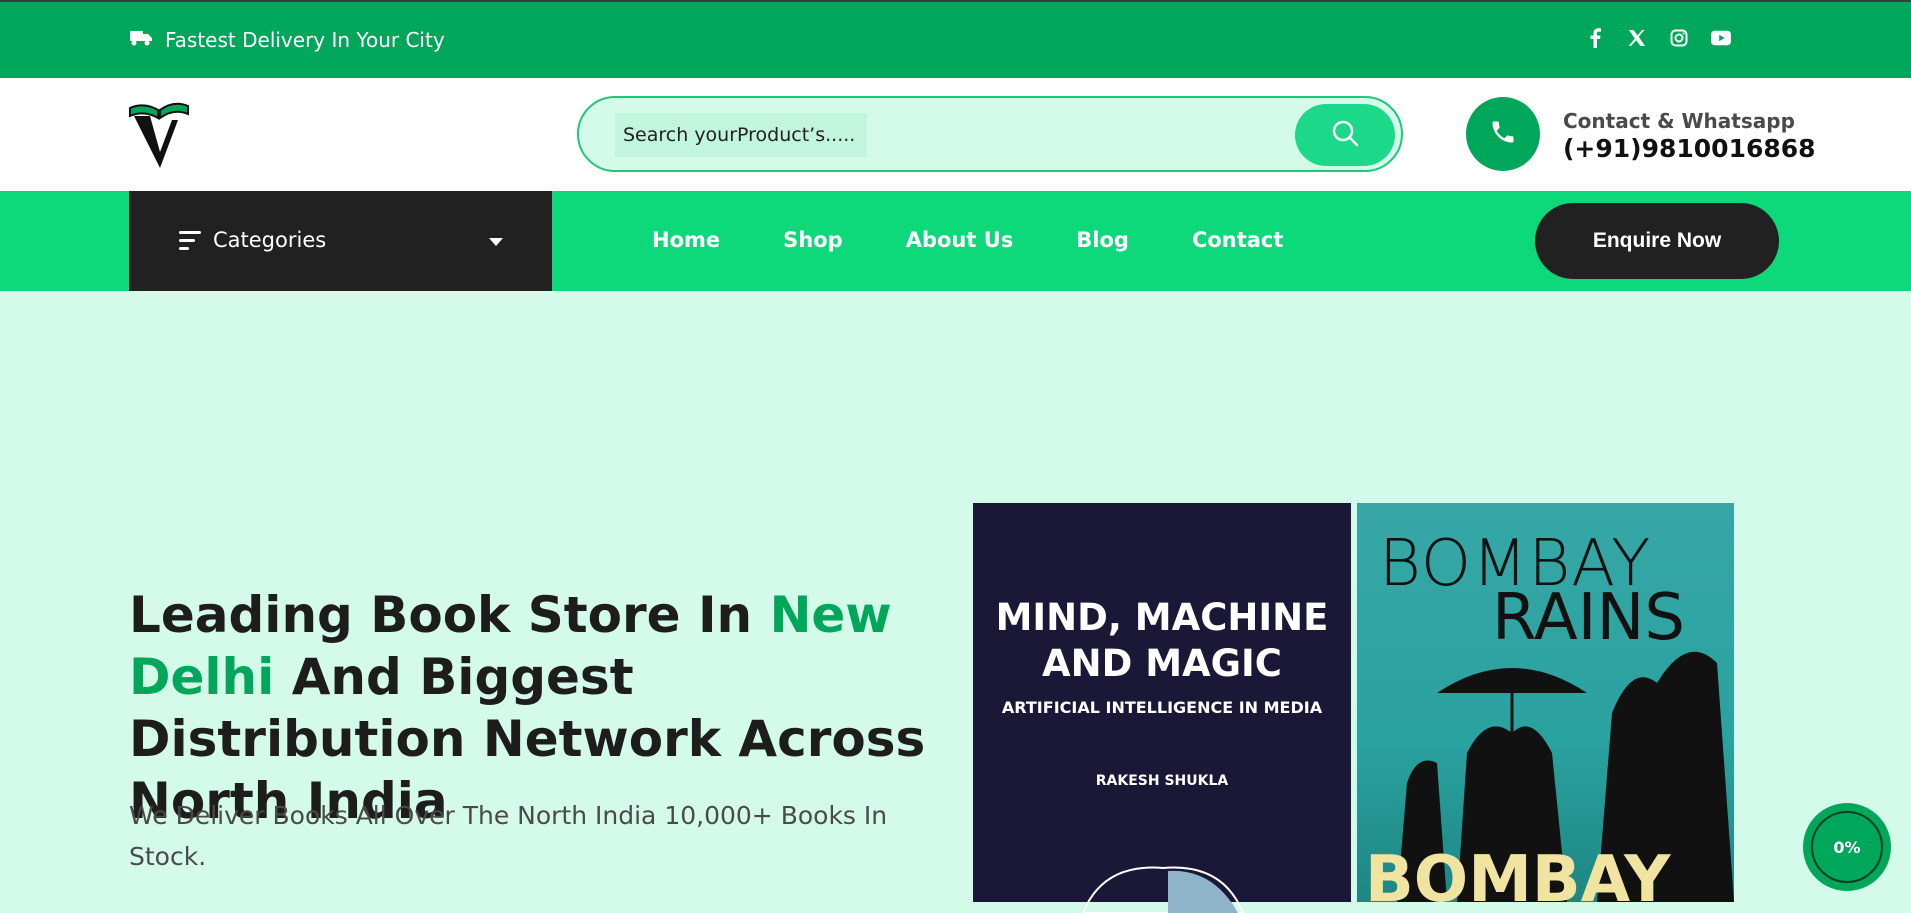  Describe the element at coordinates (1518, 872) in the screenshot. I see `book2-title-line3: BOMBAY` at that location.